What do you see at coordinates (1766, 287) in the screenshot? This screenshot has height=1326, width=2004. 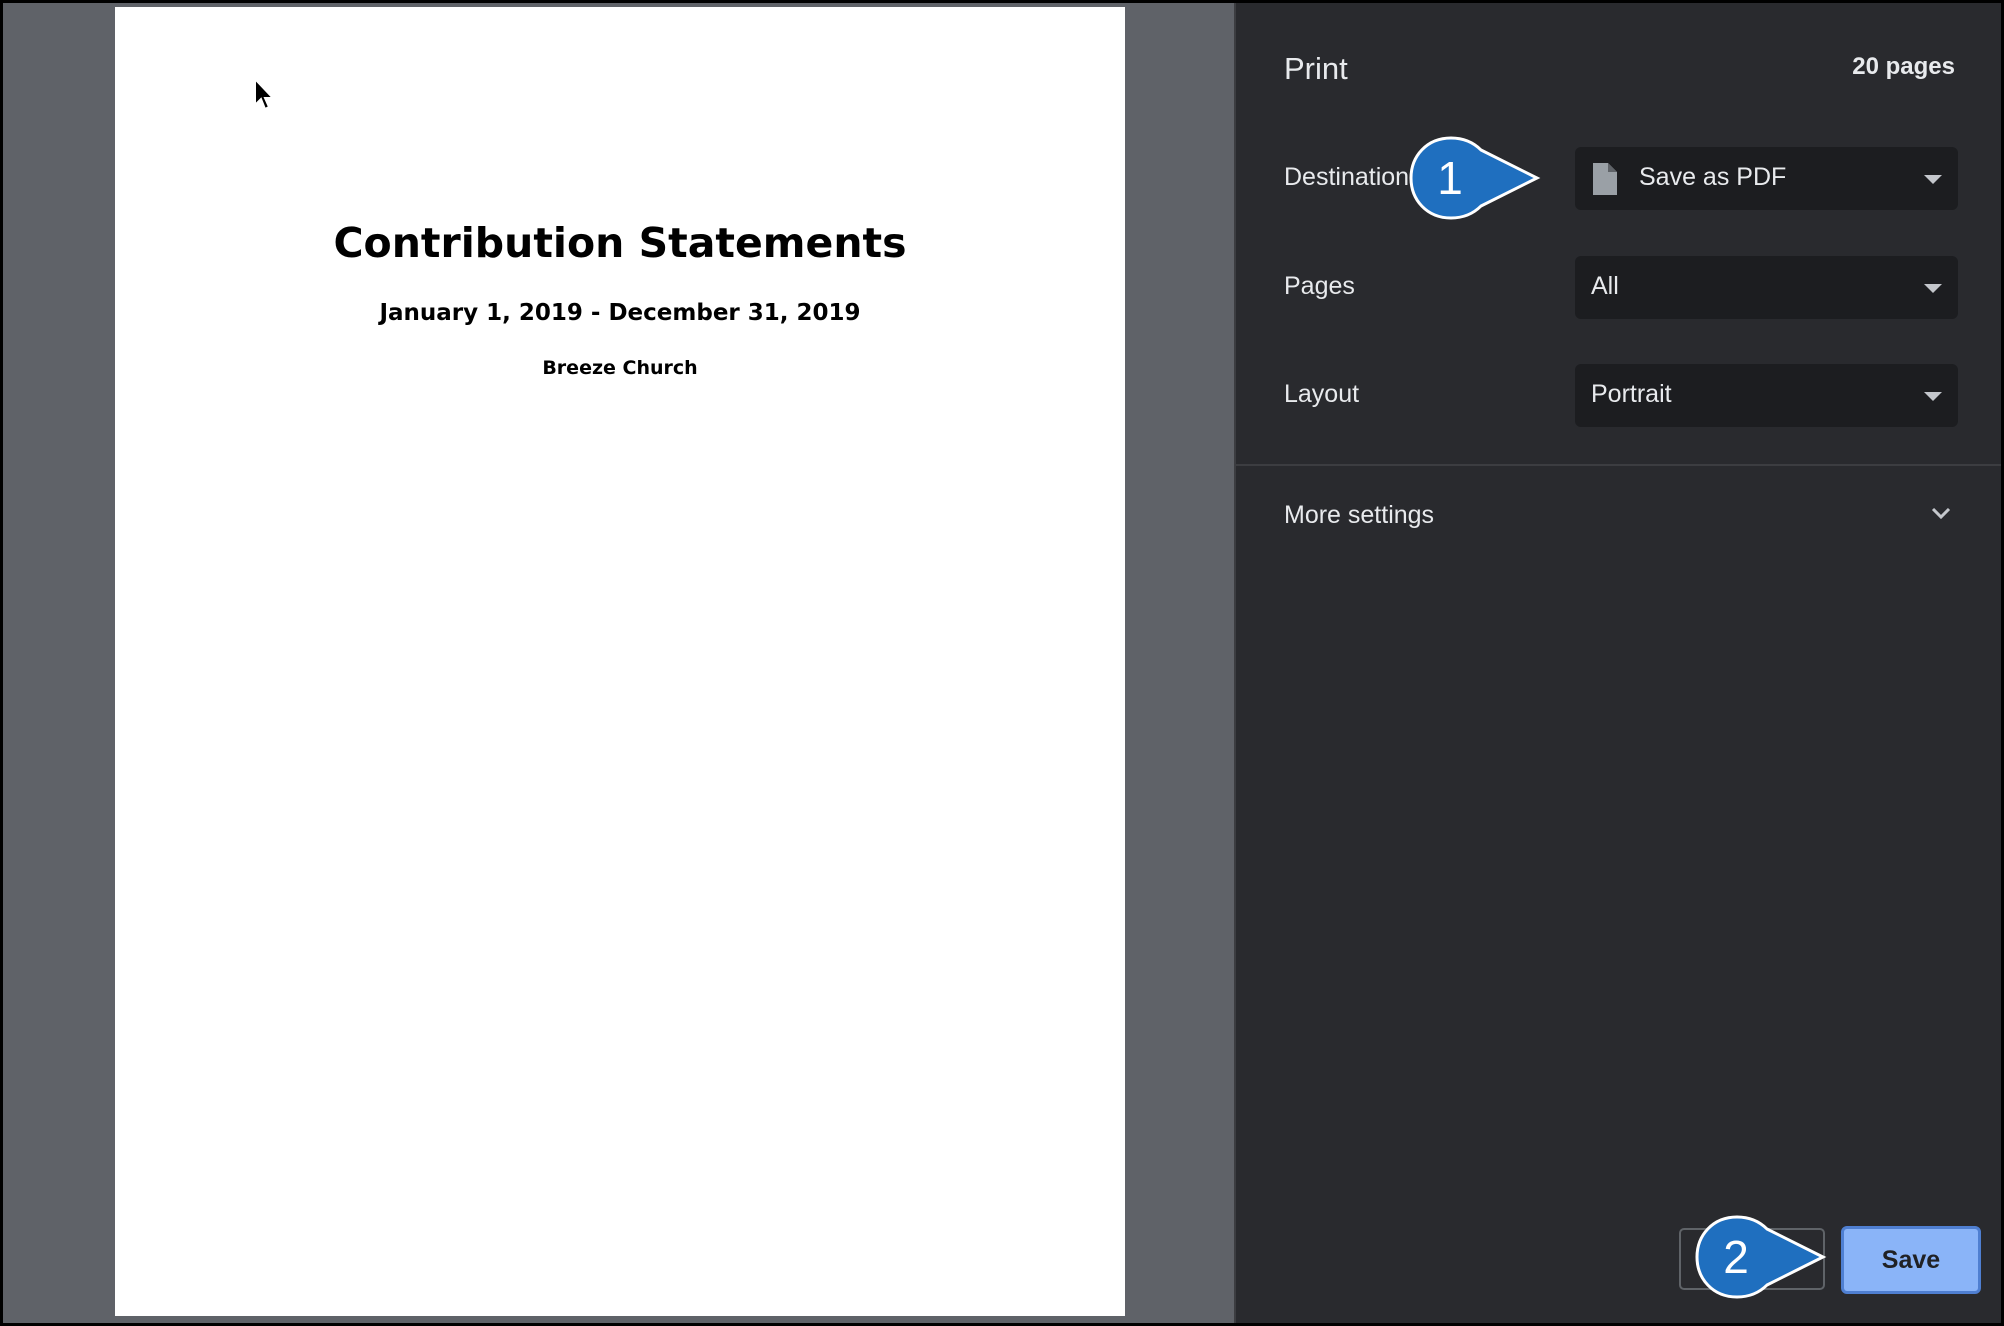 I see `pages-select: All` at bounding box center [1766, 287].